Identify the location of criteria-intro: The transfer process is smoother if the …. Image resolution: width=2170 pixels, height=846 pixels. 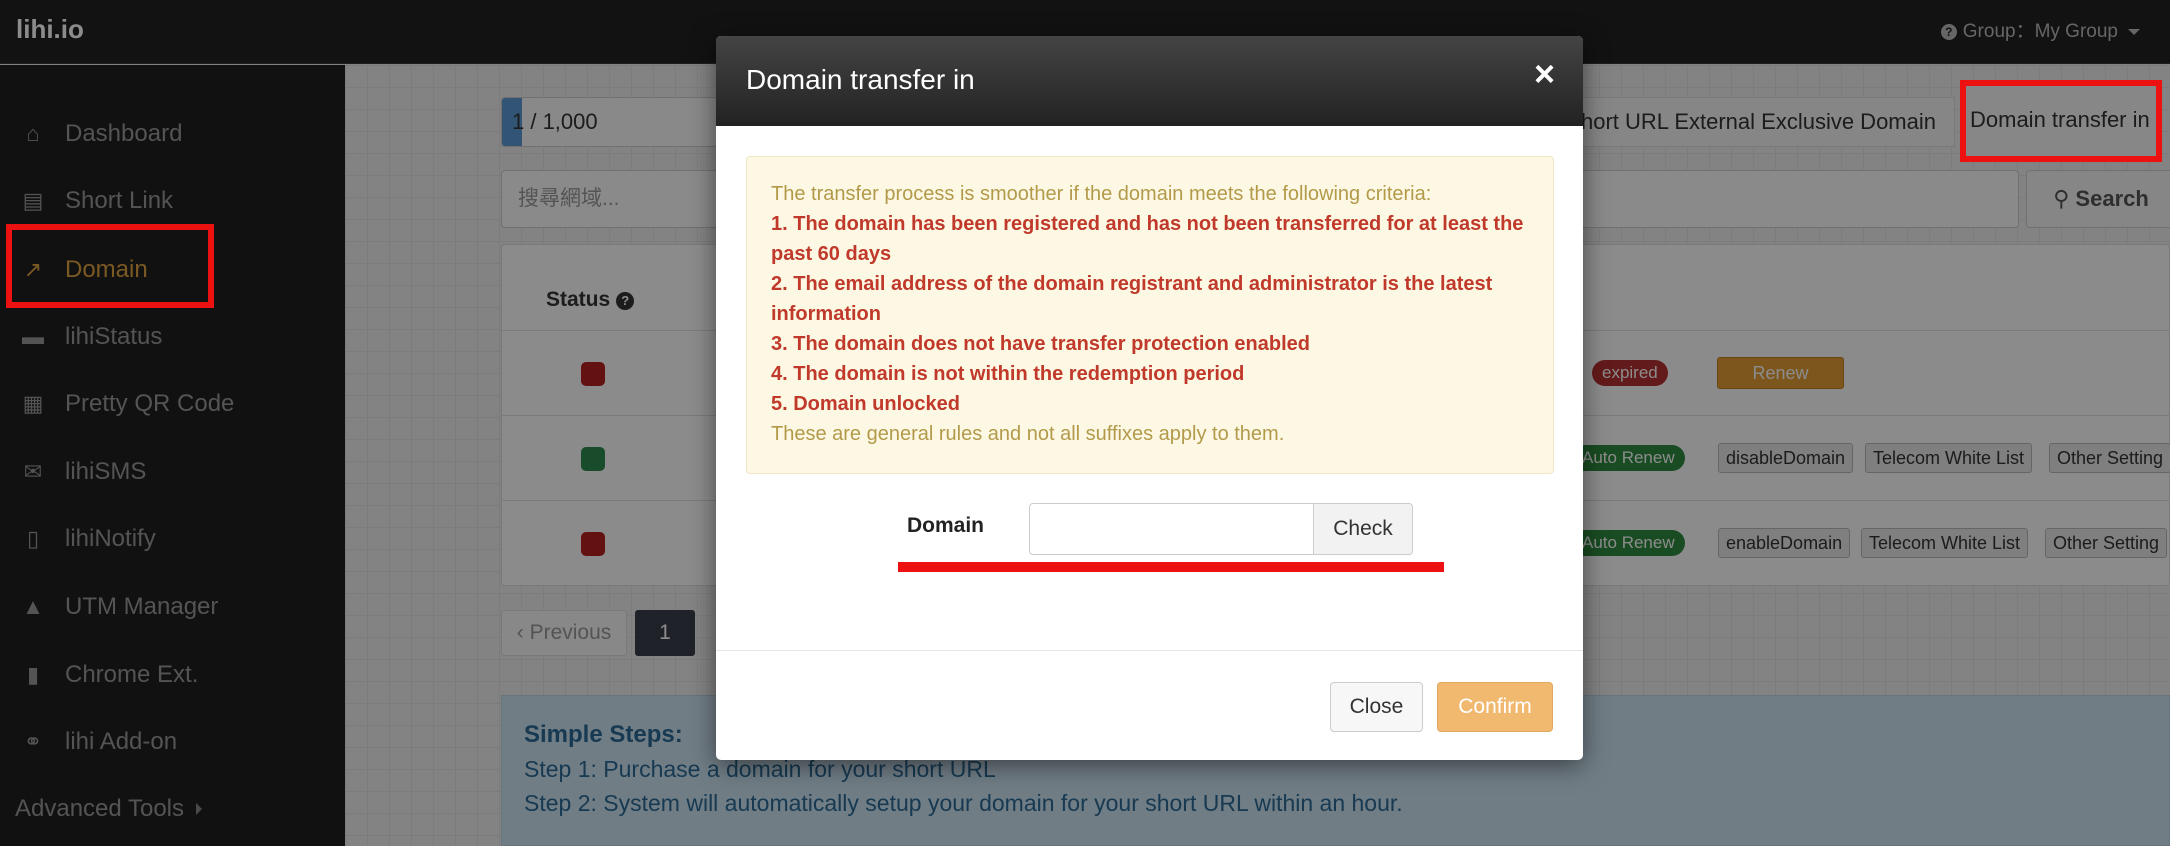
(1101, 194).